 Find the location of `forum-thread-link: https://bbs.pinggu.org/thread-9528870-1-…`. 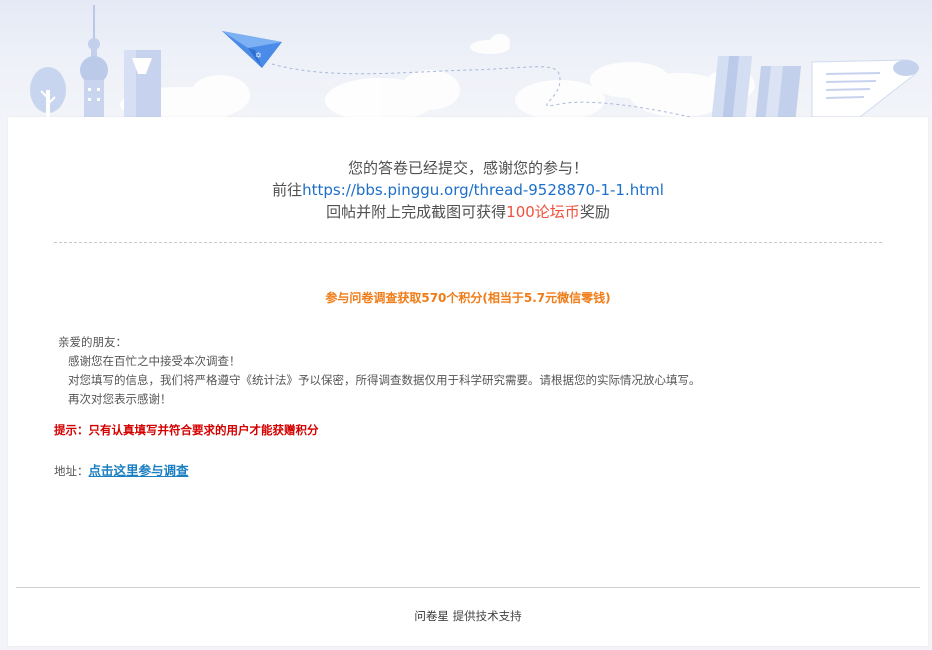

forum-thread-link: https://bbs.pinggu.org/thread-9528870-1-… is located at coordinates (483, 190).